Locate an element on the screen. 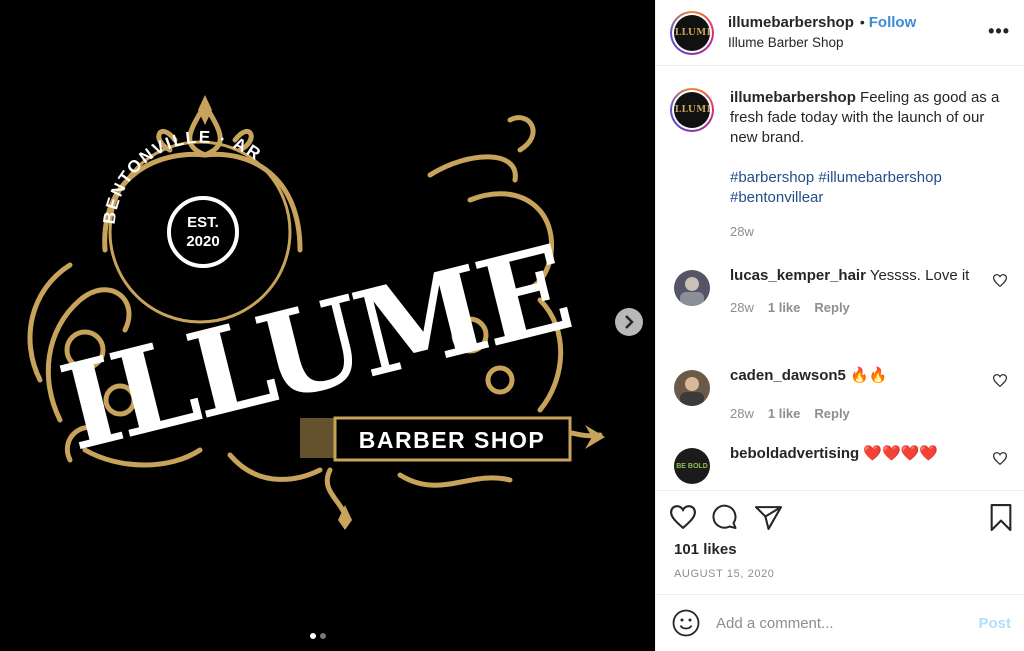  carousel-dot-active is located at coordinates (313, 636).